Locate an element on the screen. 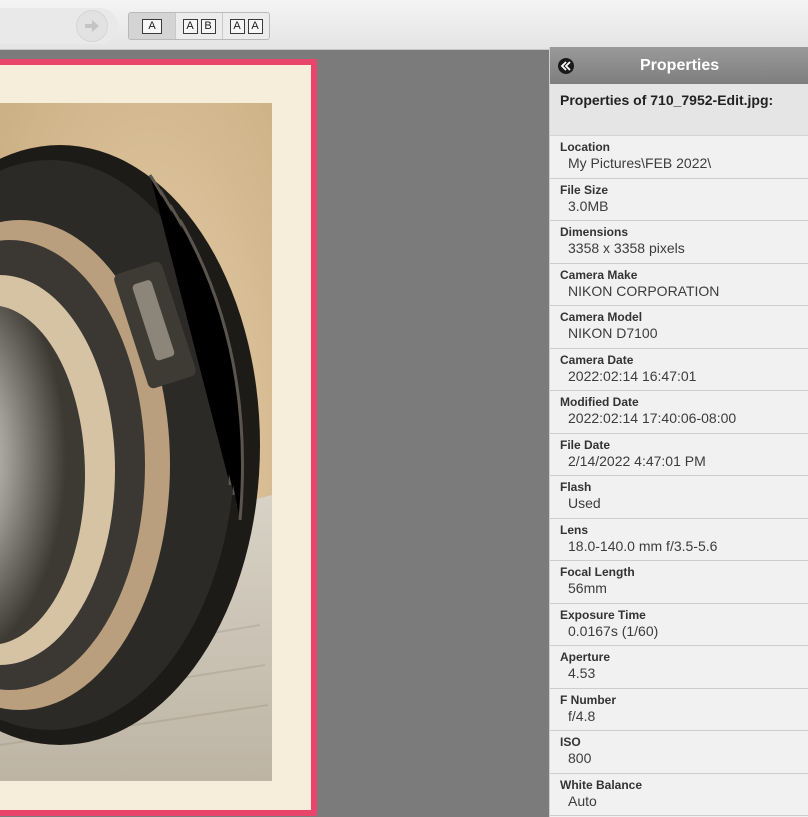 This screenshot has width=808, height=817. toolbar: A A B A A is located at coordinates (404, 25).